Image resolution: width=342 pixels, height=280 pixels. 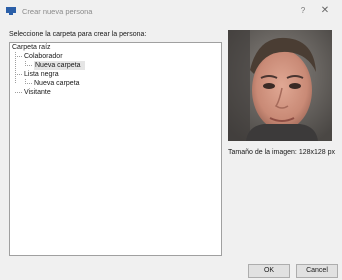 What do you see at coordinates (282, 152) in the screenshot?
I see `image-size-label: Tamaño de la imagen: 128x128 px` at bounding box center [282, 152].